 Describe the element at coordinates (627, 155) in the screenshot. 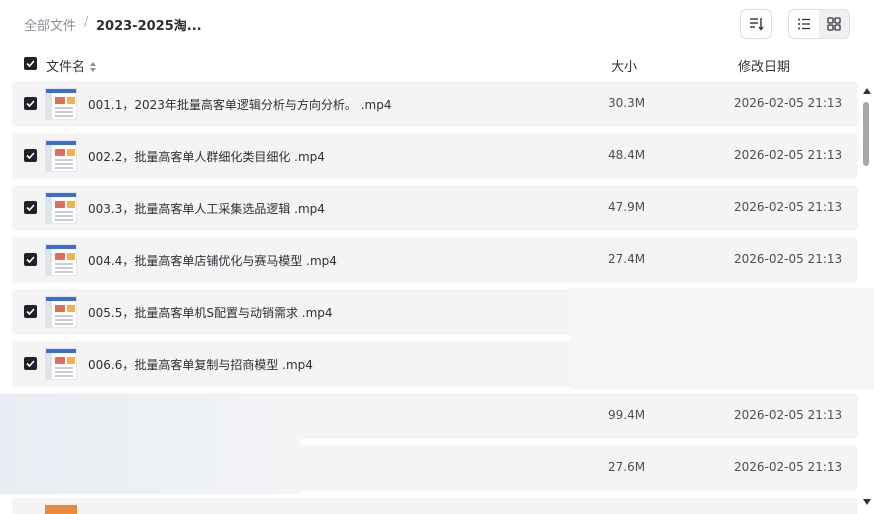

I see `file-size: 48.4M` at that location.